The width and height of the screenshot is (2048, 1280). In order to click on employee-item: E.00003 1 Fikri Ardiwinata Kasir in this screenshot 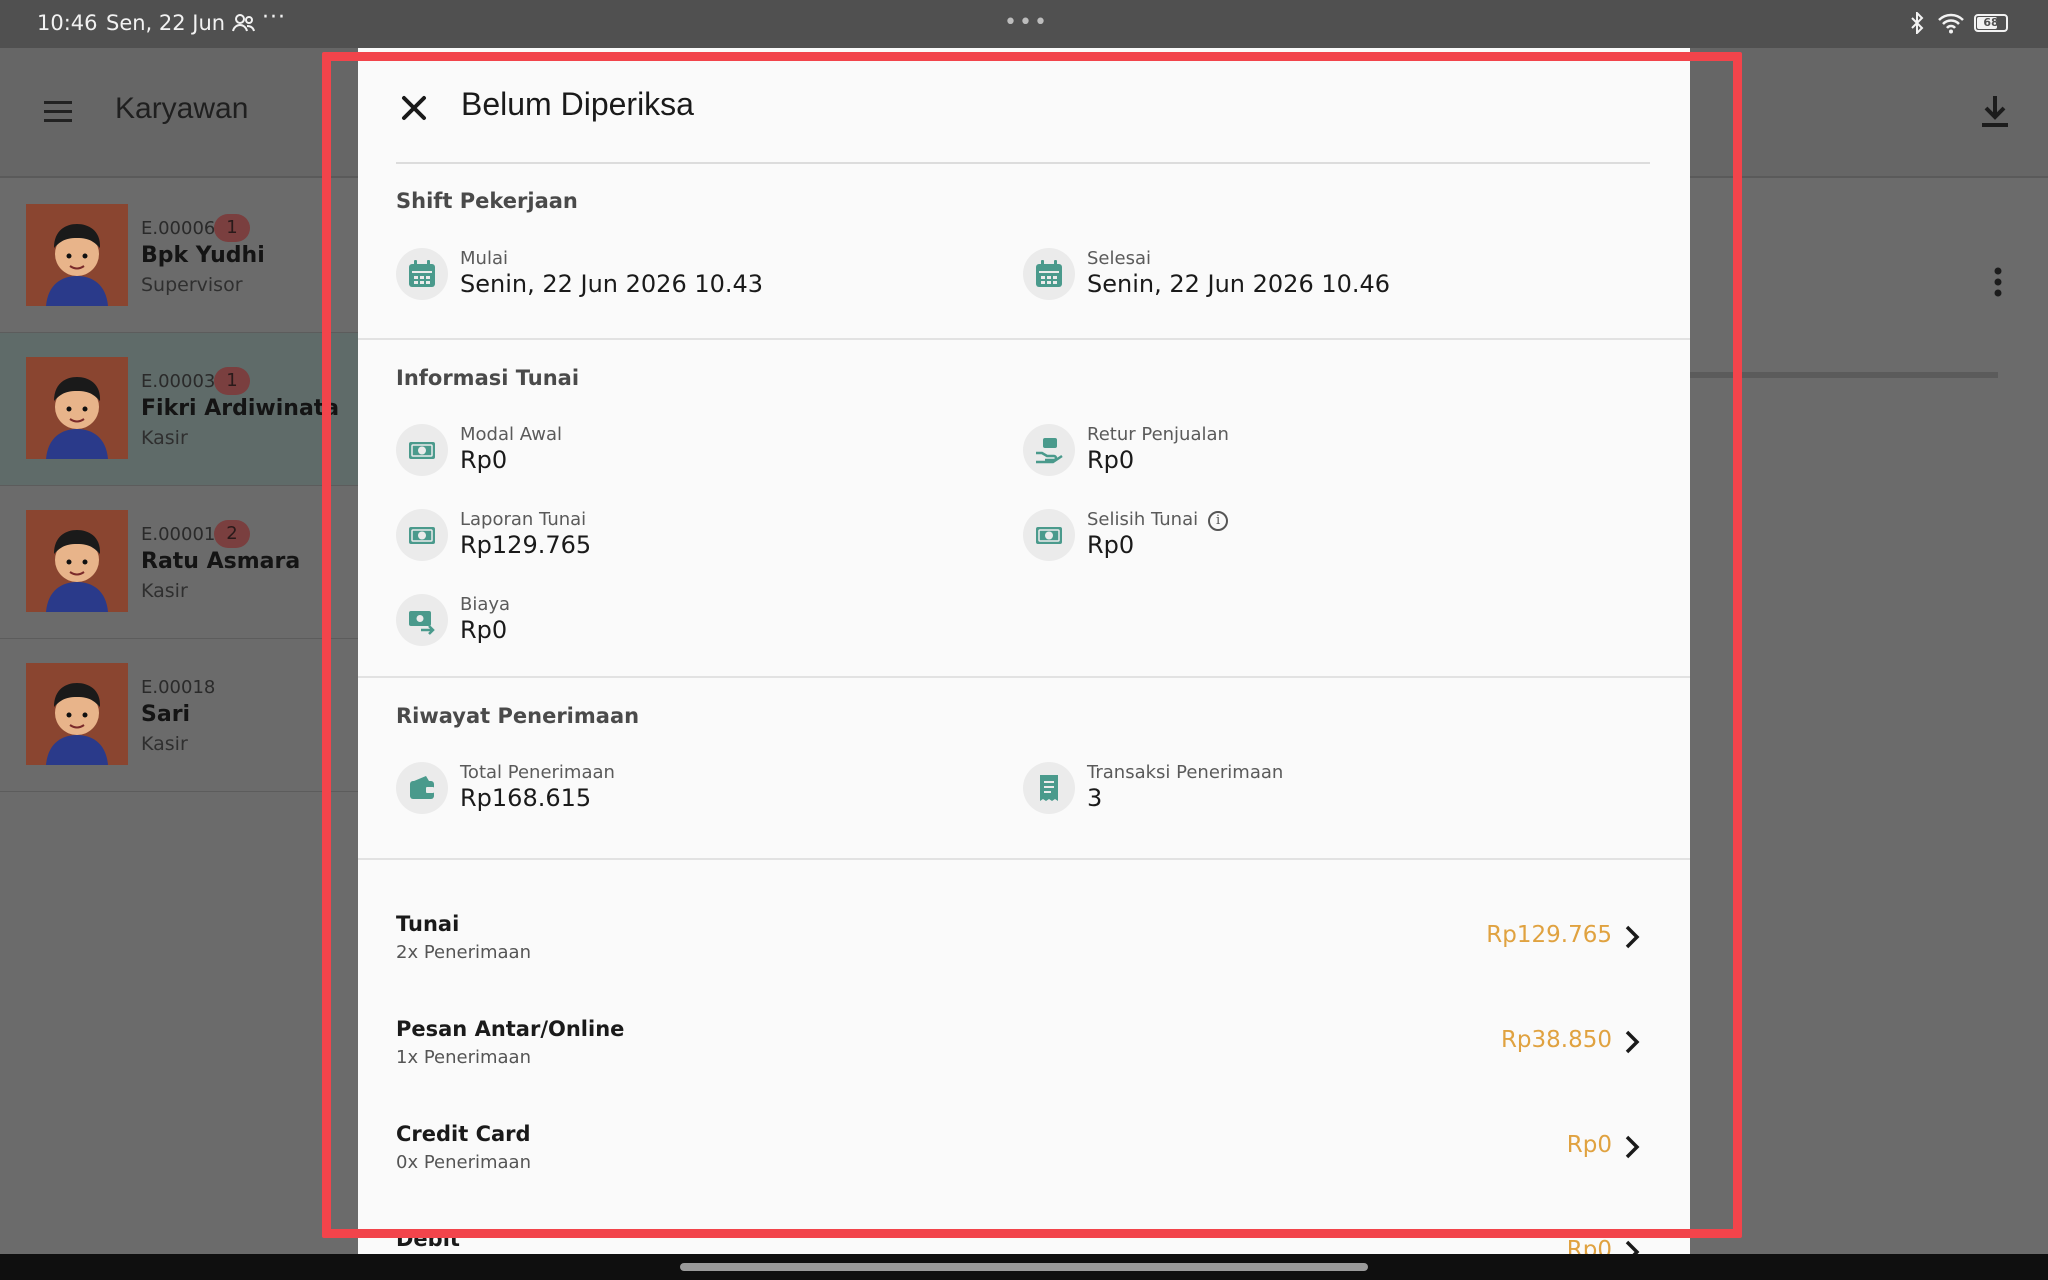, I will do `click(180, 409)`.